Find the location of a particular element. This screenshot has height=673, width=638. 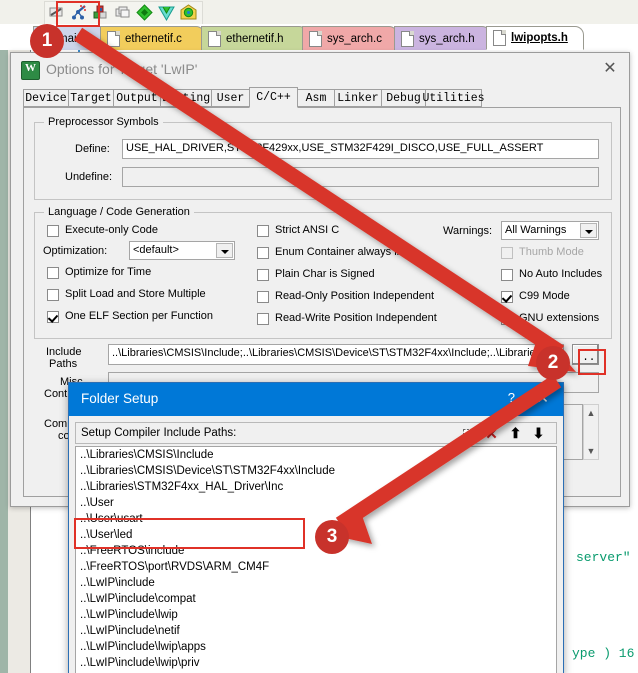

move-down-icon: ⬇ is located at coordinates (538, 433).